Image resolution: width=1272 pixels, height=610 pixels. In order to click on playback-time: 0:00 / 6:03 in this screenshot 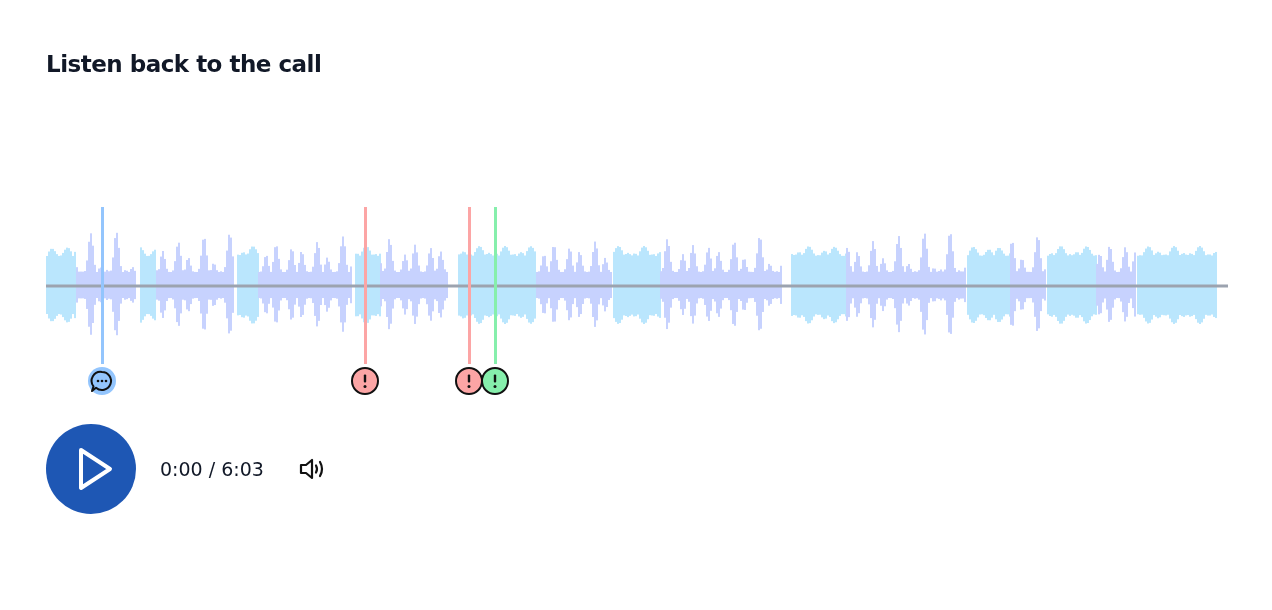, I will do `click(212, 469)`.